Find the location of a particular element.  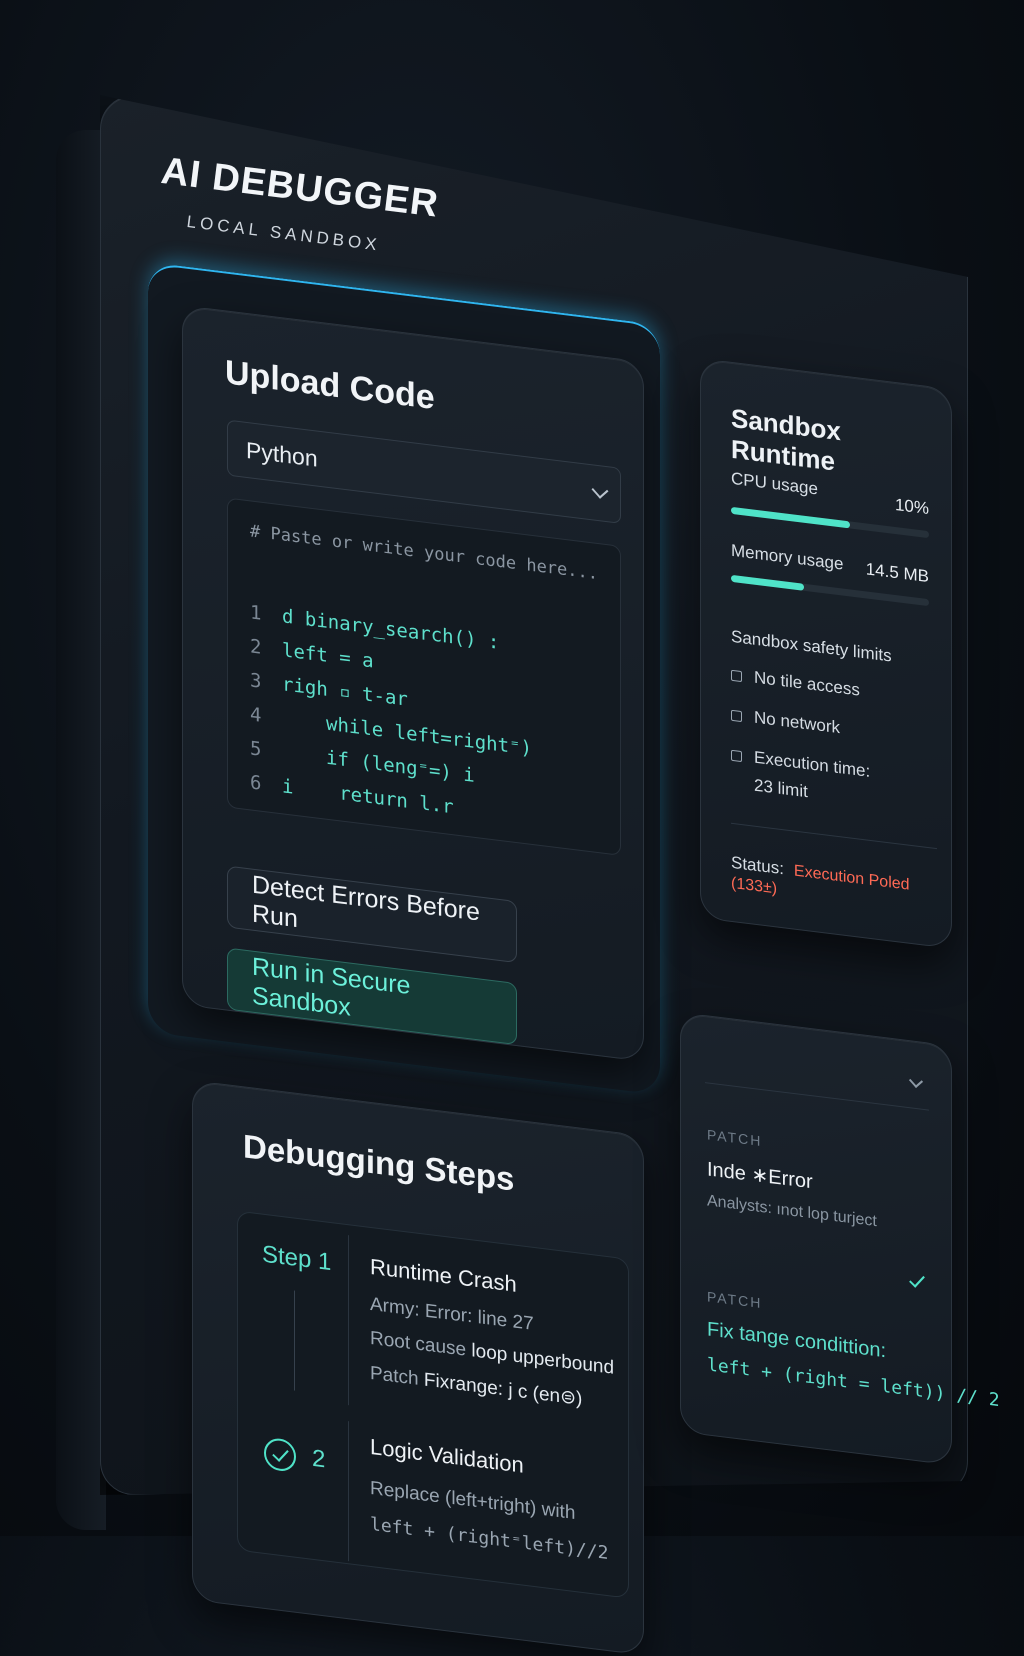

line-number: 6 is located at coordinates (256, 783).